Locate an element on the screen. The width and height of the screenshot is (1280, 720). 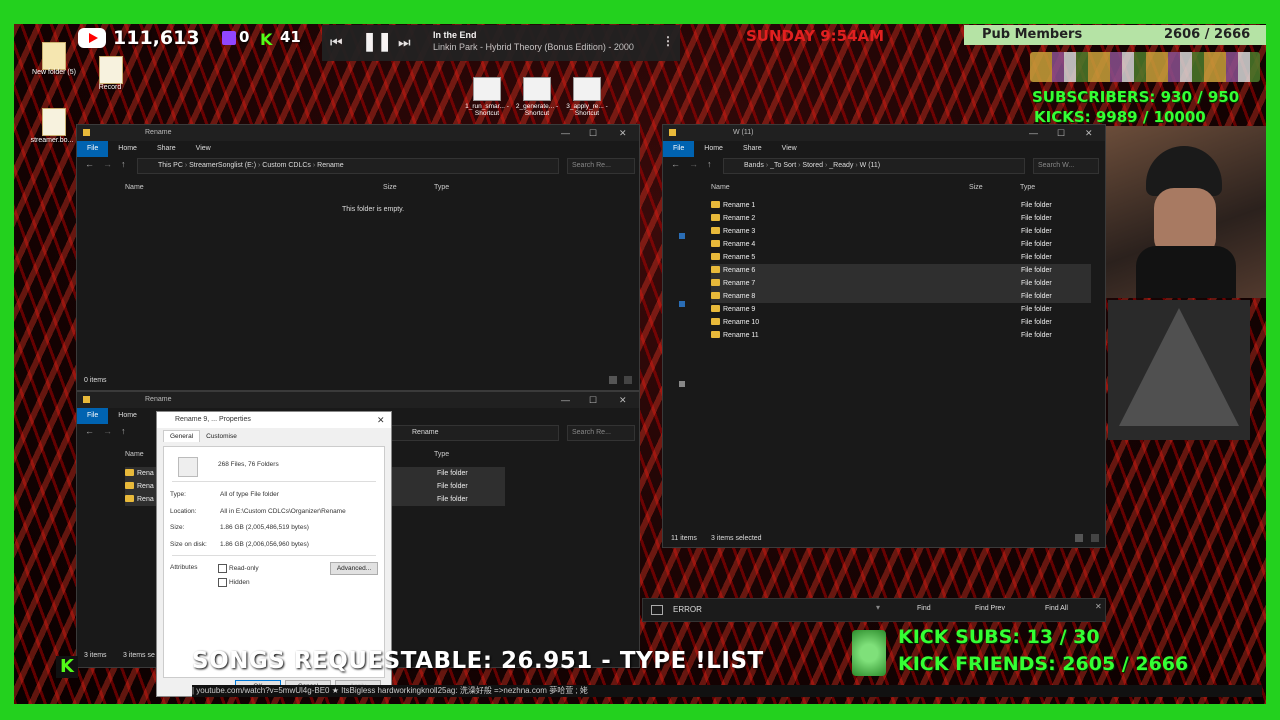
hidden-checkbox is located at coordinates (222, 582).